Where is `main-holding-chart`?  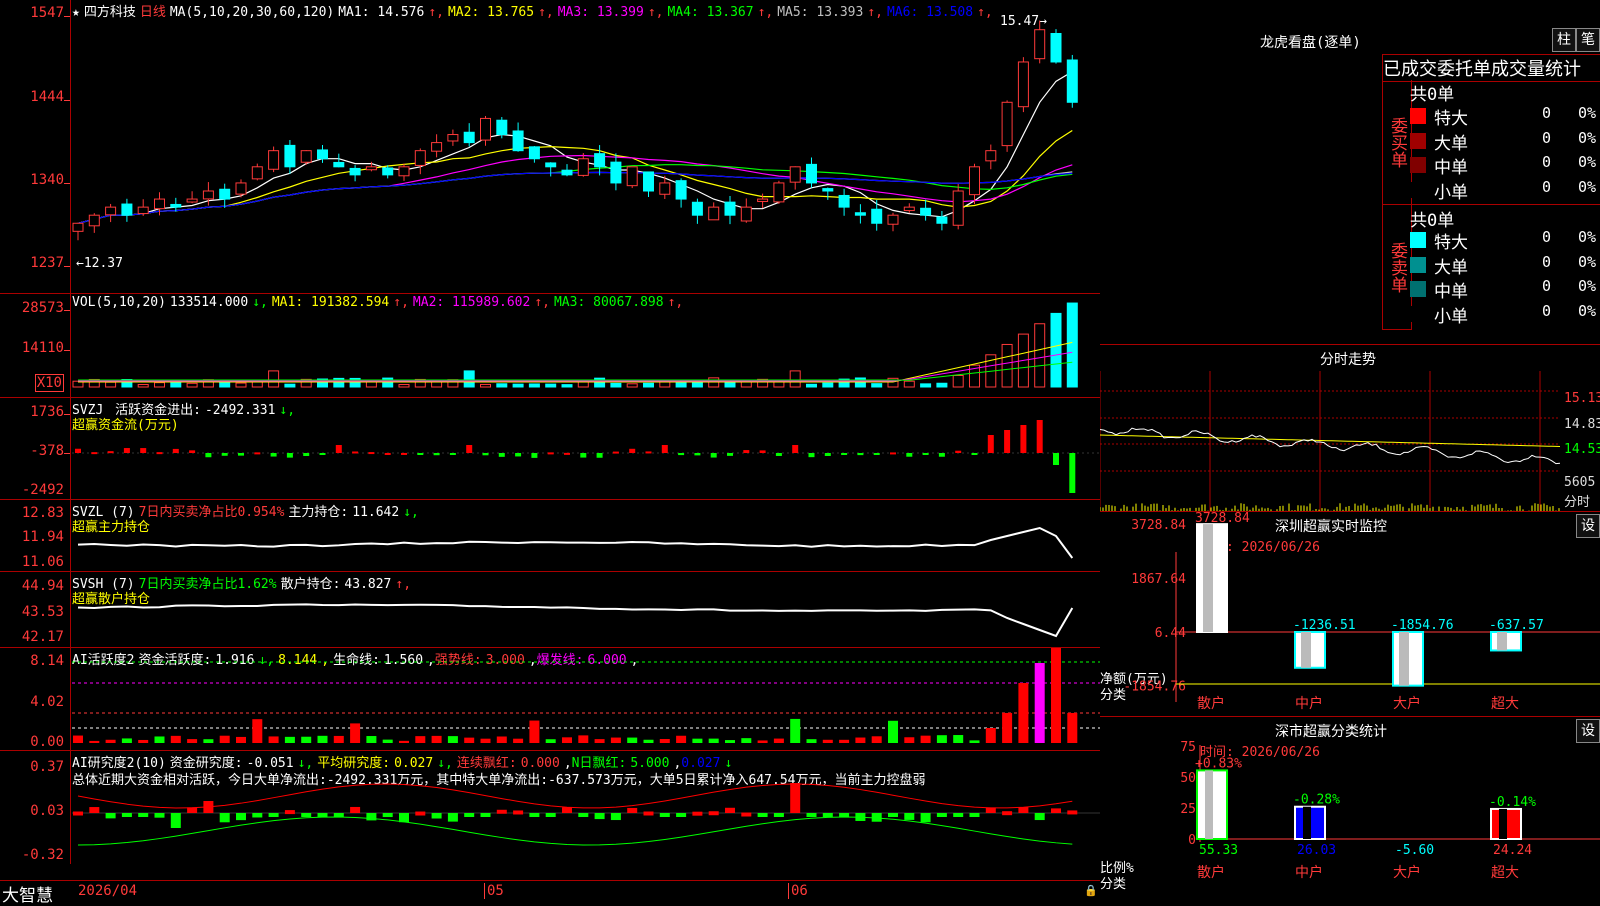 main-holding-chart is located at coordinates (550, 535).